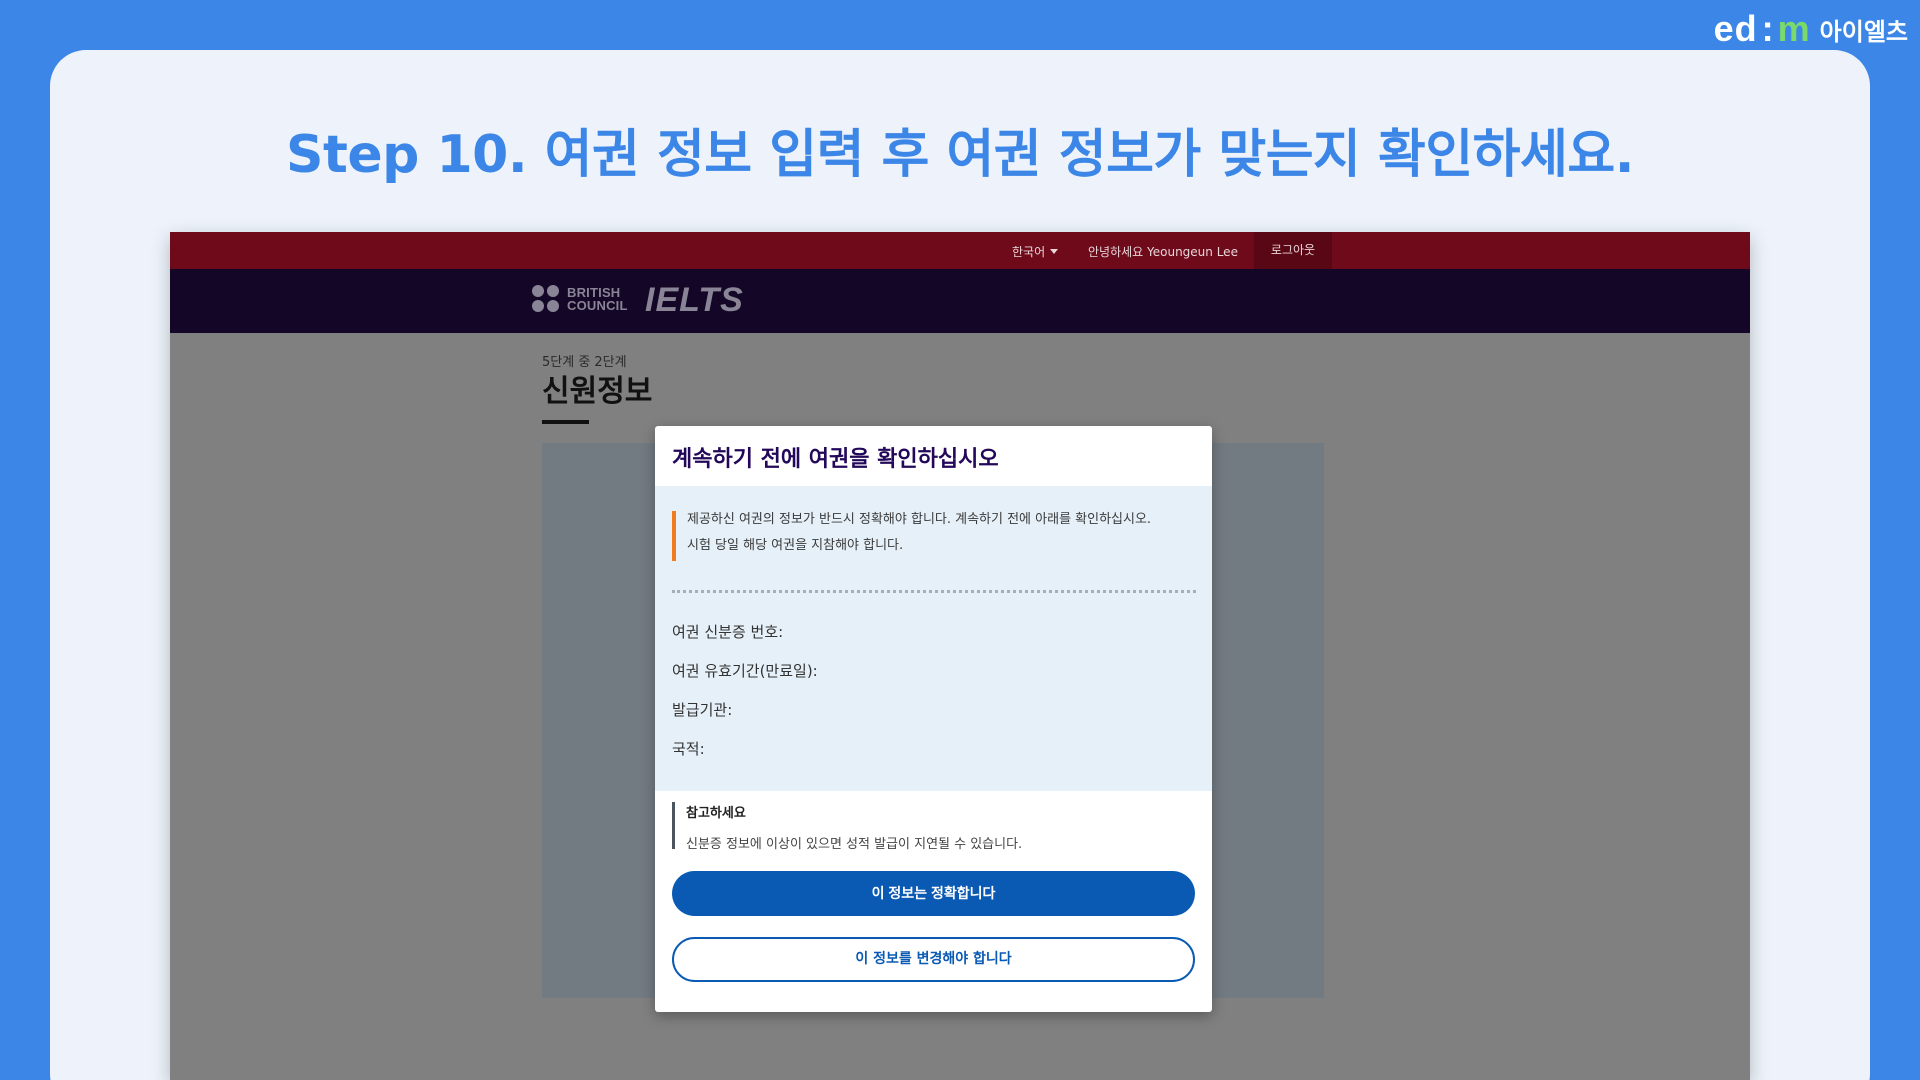 This screenshot has height=1080, width=1920. I want to click on passport-expiry-label: 여권 유효기간(만료일):, so click(745, 671).